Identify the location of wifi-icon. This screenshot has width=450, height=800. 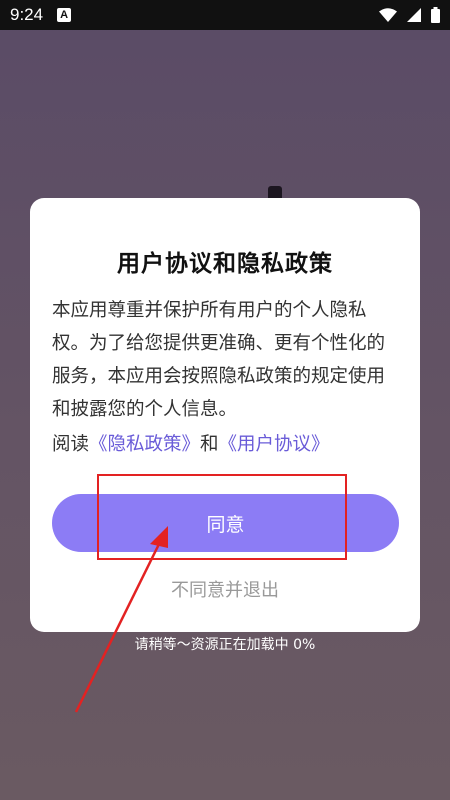
(388, 15).